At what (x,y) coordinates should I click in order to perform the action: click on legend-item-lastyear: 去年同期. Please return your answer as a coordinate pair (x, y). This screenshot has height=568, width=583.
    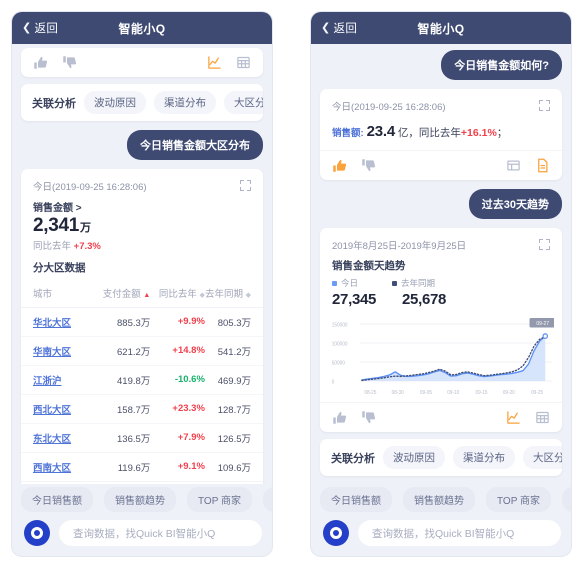
    Looking at the image, I should click on (413, 283).